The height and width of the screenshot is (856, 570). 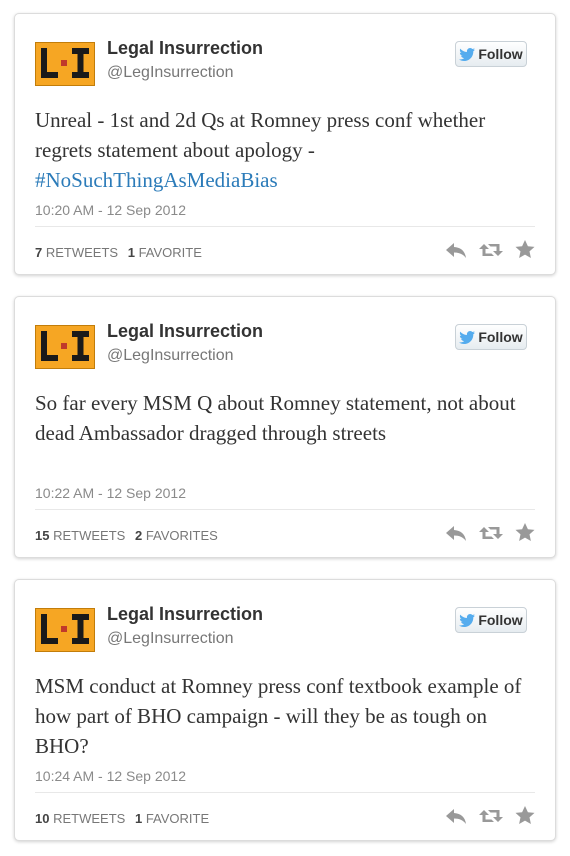 I want to click on timestamp: 10:24 AM - 12 Sep 2012, so click(x=110, y=776).